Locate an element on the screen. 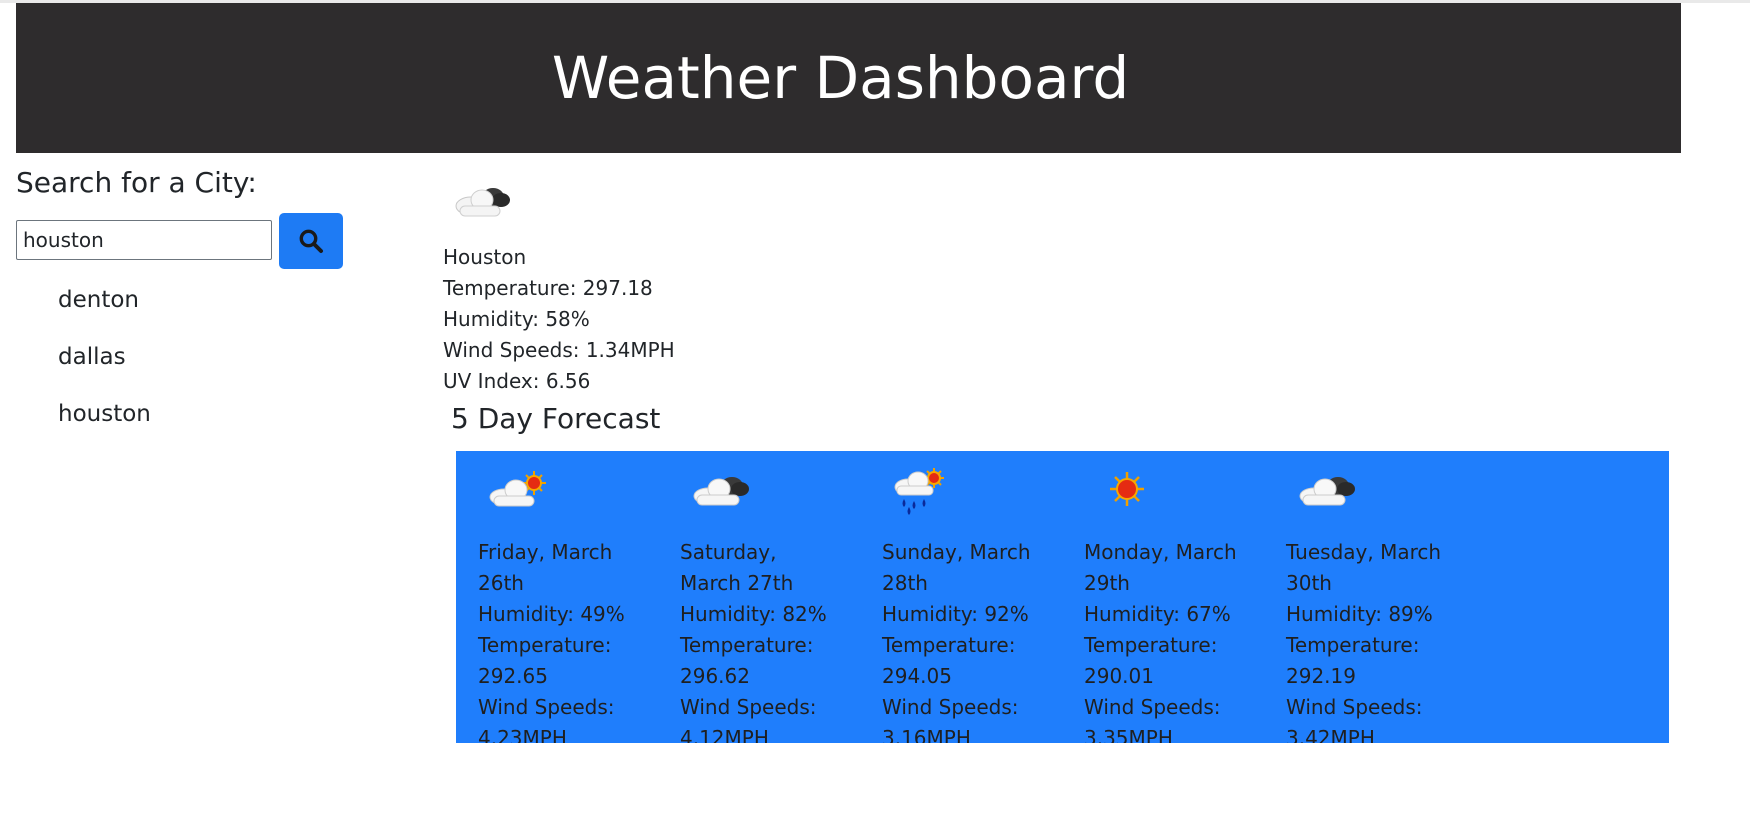 The width and height of the screenshot is (1750, 831). sunny-icon is located at coordinates (1127, 489).